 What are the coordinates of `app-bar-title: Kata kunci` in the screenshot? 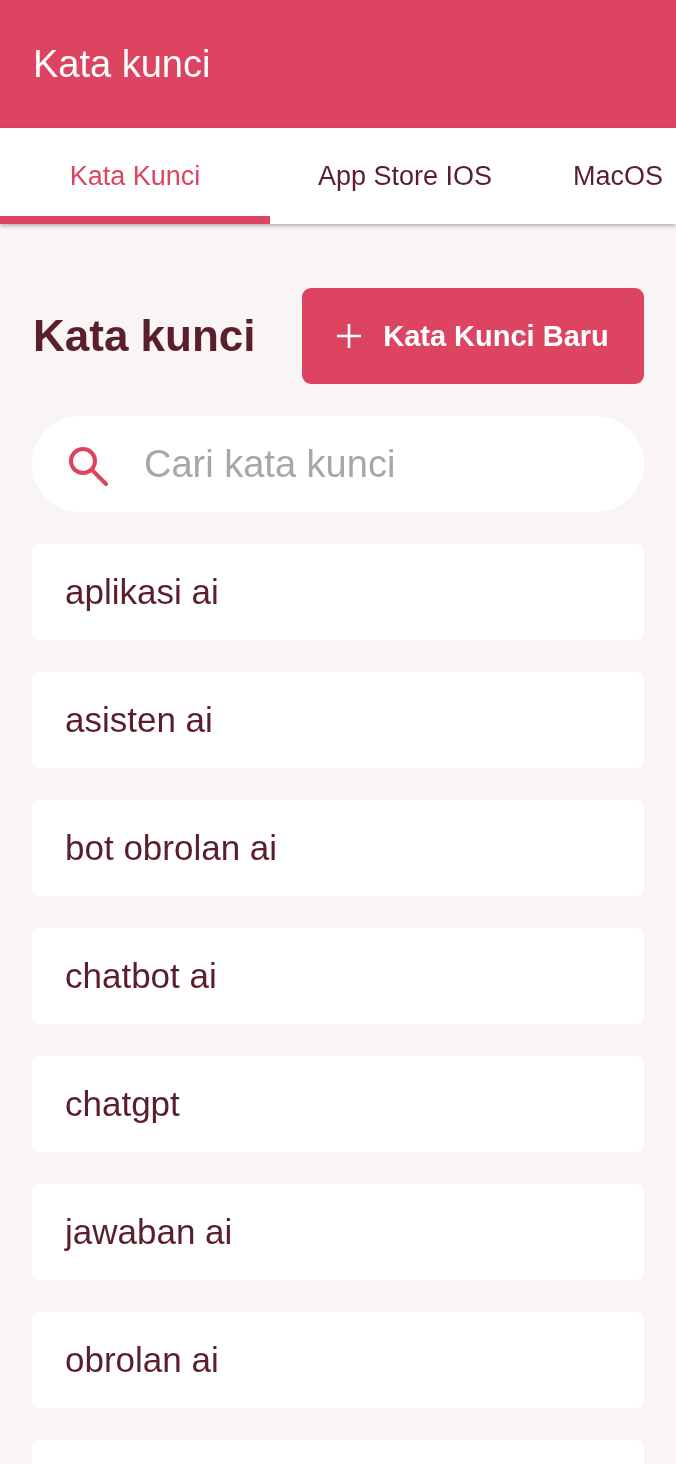 It's located at (122, 64).